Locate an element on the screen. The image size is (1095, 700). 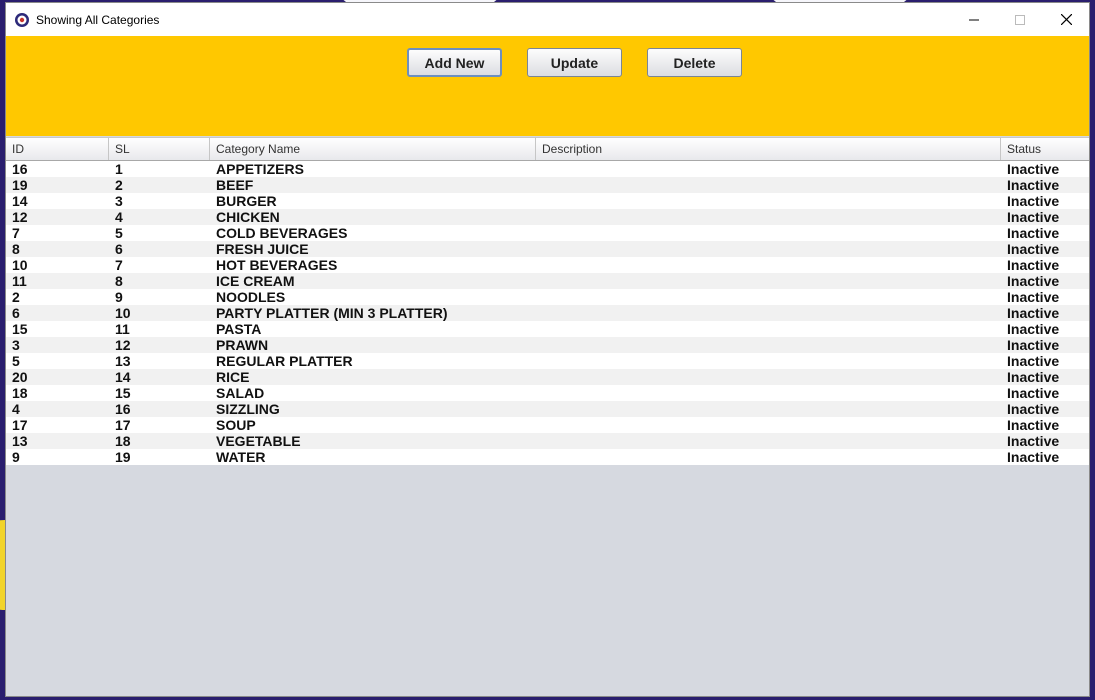
table-row: 20 14 RICE Inactive is located at coordinates (547, 377).